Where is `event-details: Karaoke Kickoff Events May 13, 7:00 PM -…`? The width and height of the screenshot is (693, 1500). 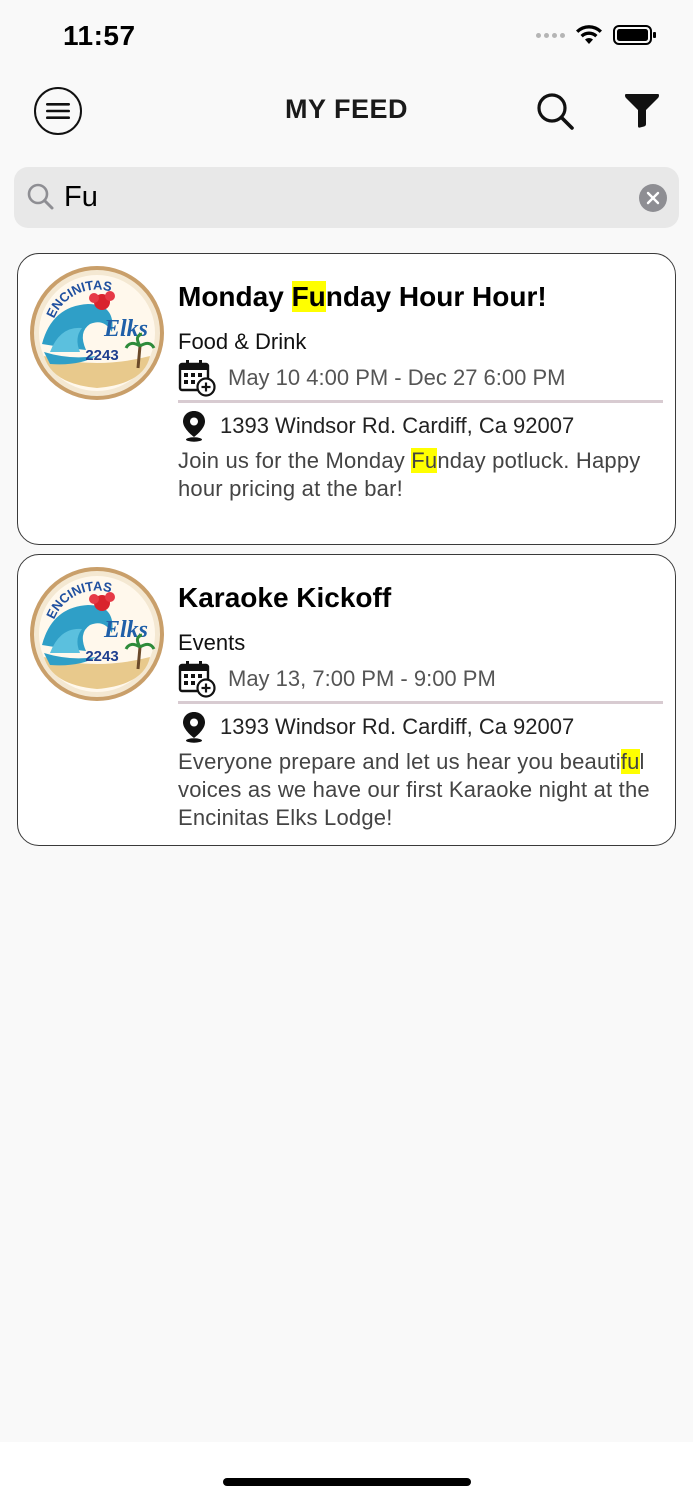
event-details: Karaoke Kickoff Events May 13, 7:00 PM -… is located at coordinates (421, 704).